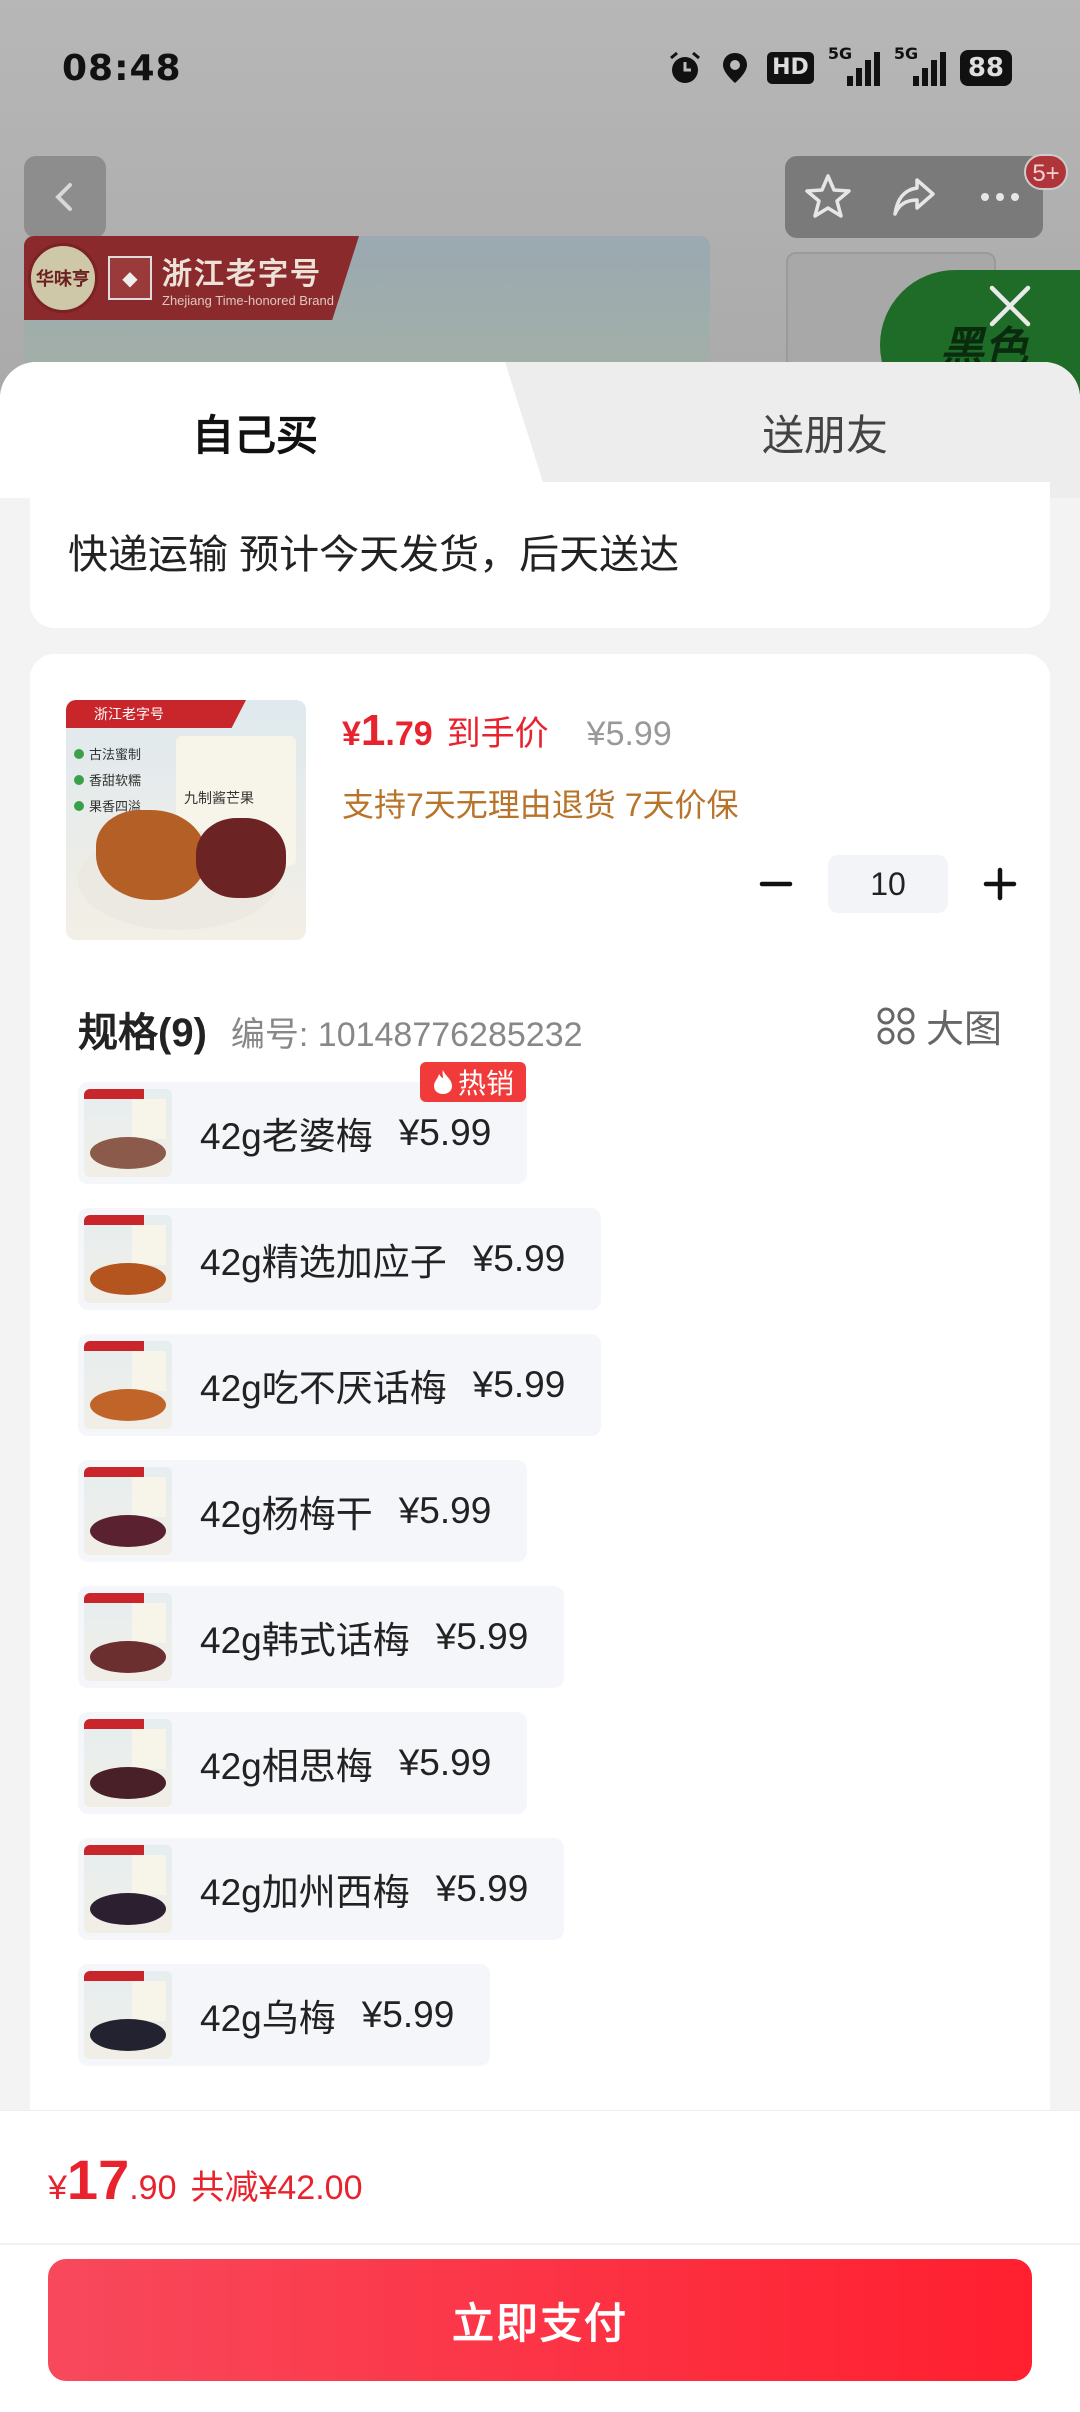 This screenshot has height=2412, width=1080. Describe the element at coordinates (57, 2188) in the screenshot. I see `total-currency: ¥` at that location.